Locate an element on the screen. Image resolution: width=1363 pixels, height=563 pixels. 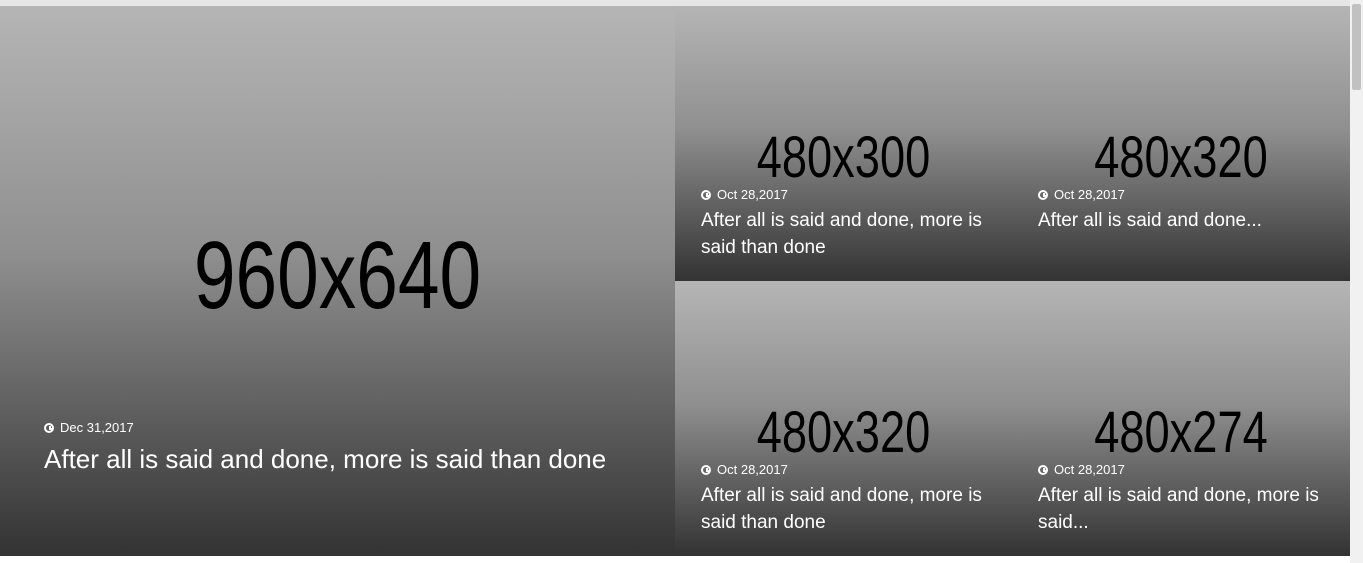
bottom-strip is located at coordinates (675, 559).